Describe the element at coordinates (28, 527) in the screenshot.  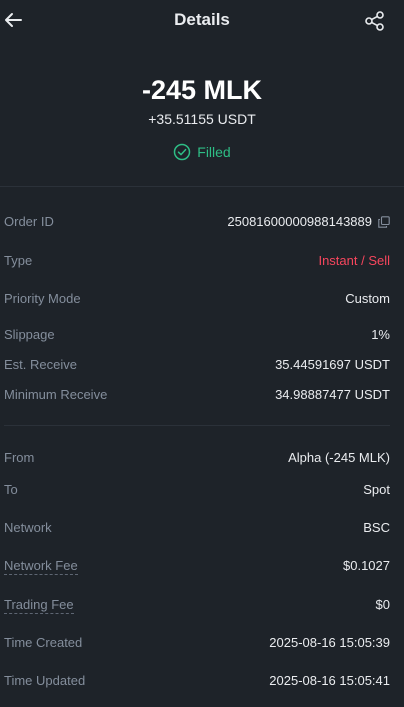
I see `row-label: Network` at that location.